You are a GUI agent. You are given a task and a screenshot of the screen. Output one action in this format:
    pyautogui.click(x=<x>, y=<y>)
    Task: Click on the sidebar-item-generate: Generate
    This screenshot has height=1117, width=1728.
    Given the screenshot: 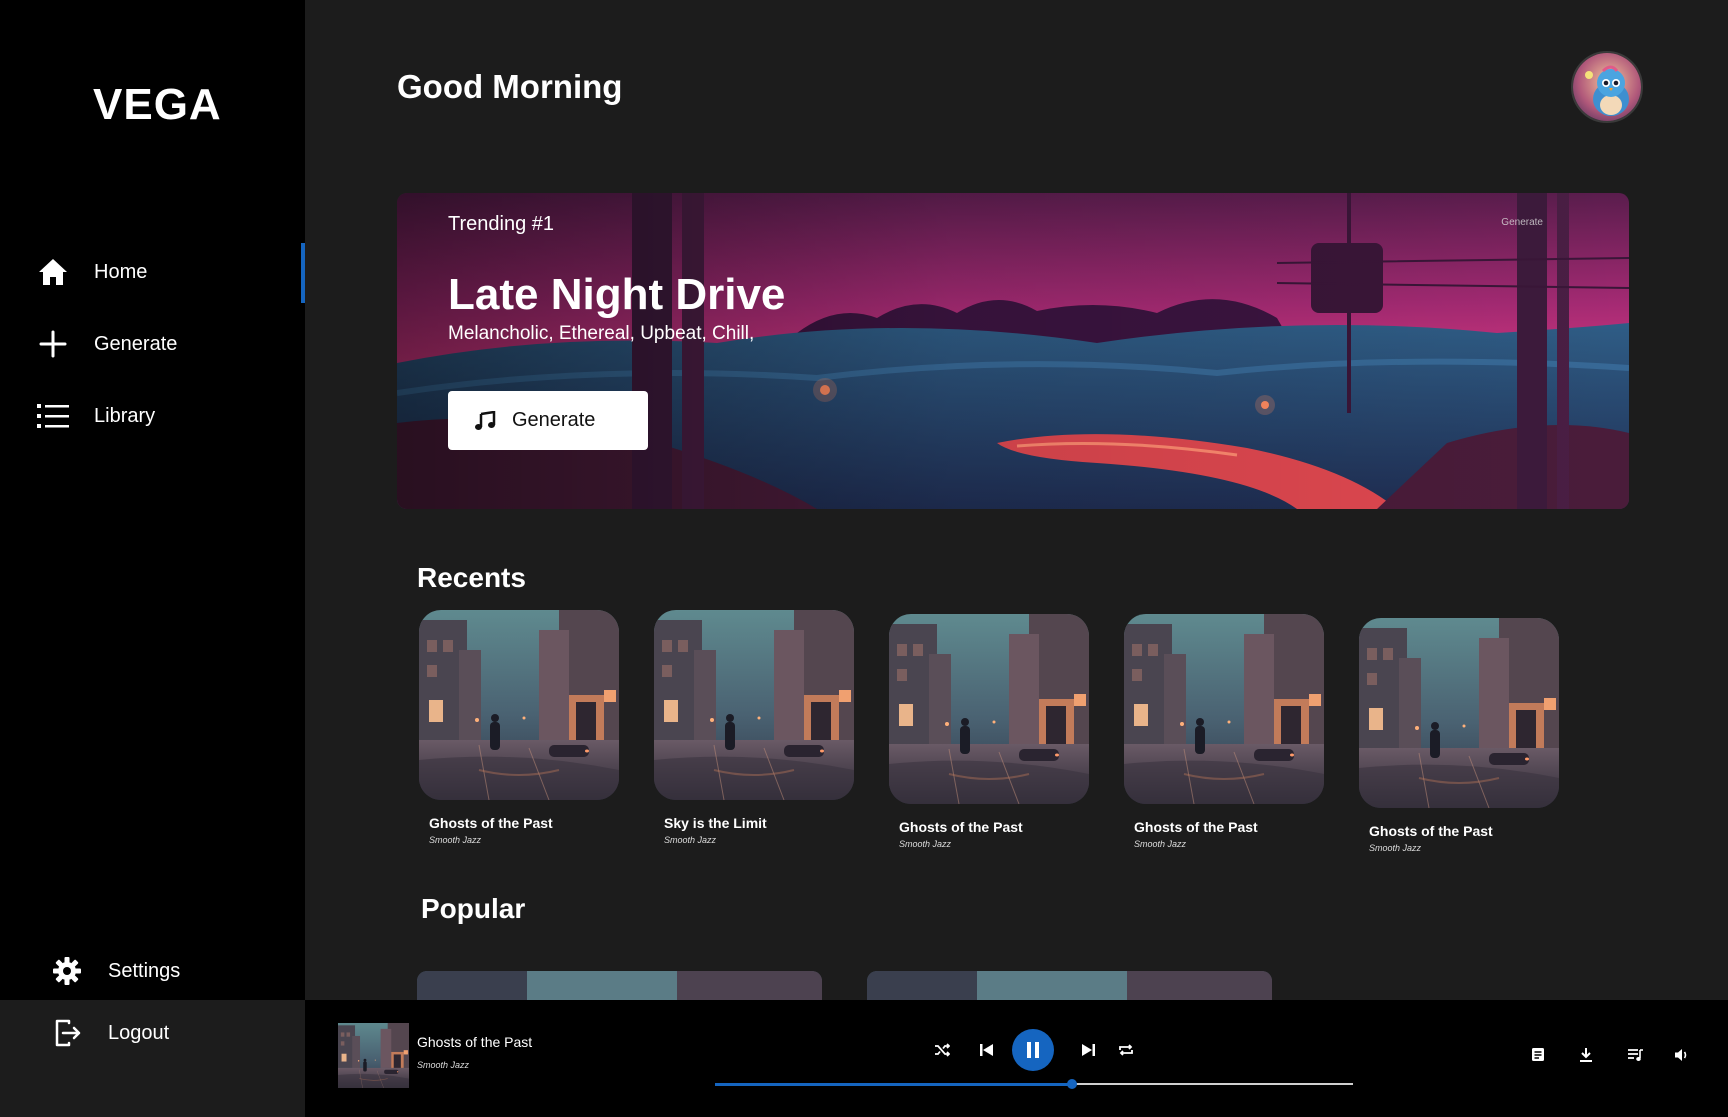 What is the action you would take?
    pyautogui.click(x=170, y=344)
    